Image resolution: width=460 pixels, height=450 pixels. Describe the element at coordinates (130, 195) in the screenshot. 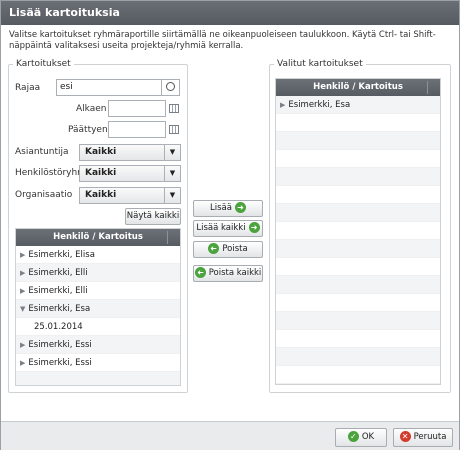

I see `organization-select: Kaikki ▼` at that location.